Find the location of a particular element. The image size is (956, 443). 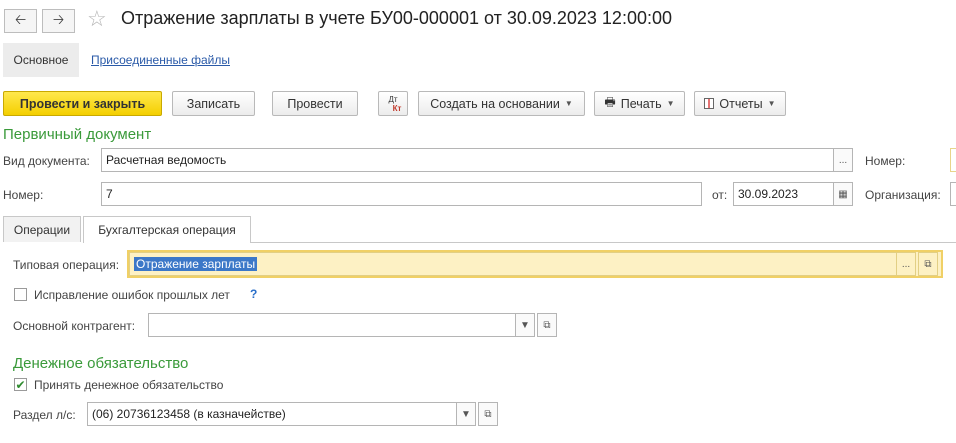

back-button: 🡠 is located at coordinates (20, 21).